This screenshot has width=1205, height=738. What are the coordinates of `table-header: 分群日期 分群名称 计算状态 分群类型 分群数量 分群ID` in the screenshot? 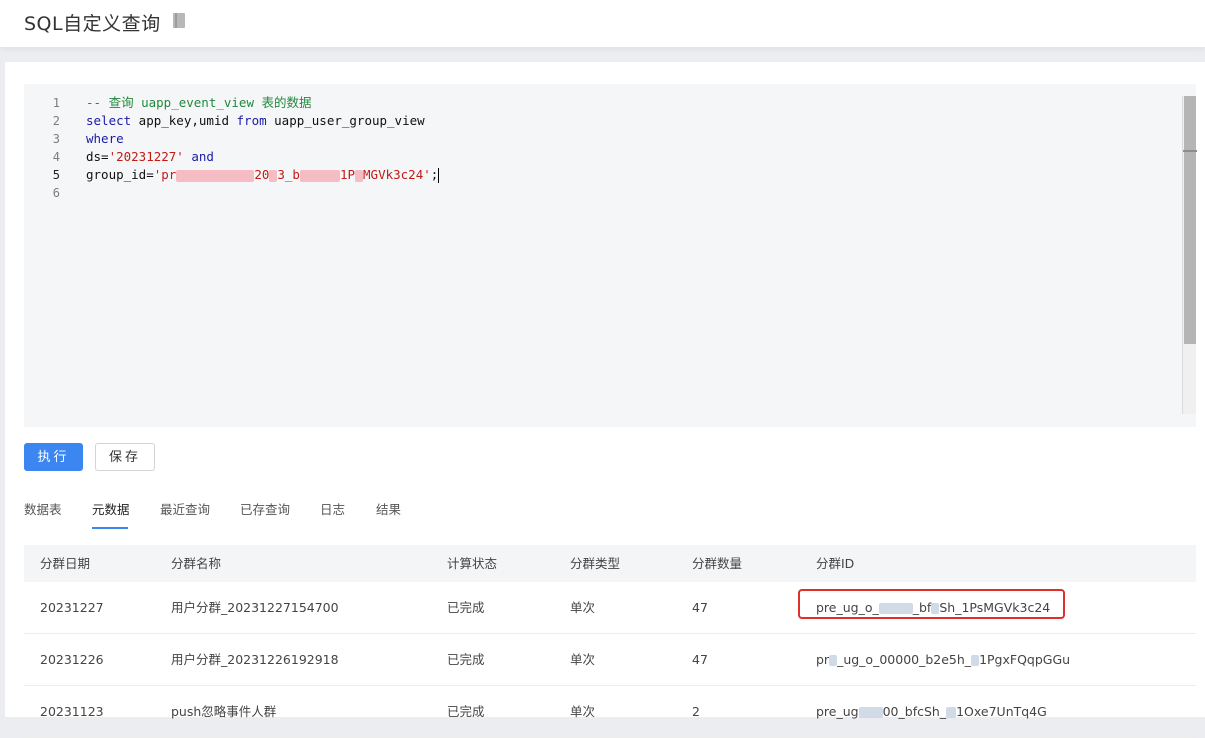 It's located at (610, 563).